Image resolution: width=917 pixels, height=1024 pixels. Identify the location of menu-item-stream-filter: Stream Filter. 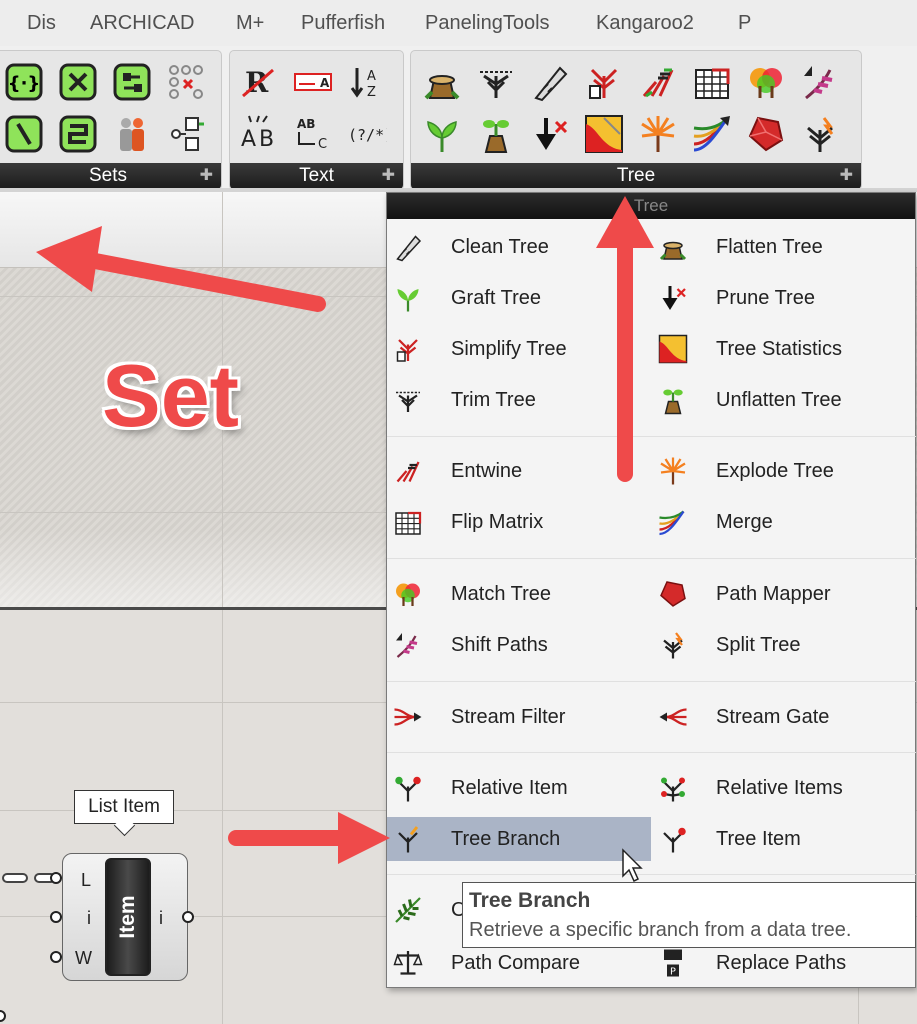
(519, 717).